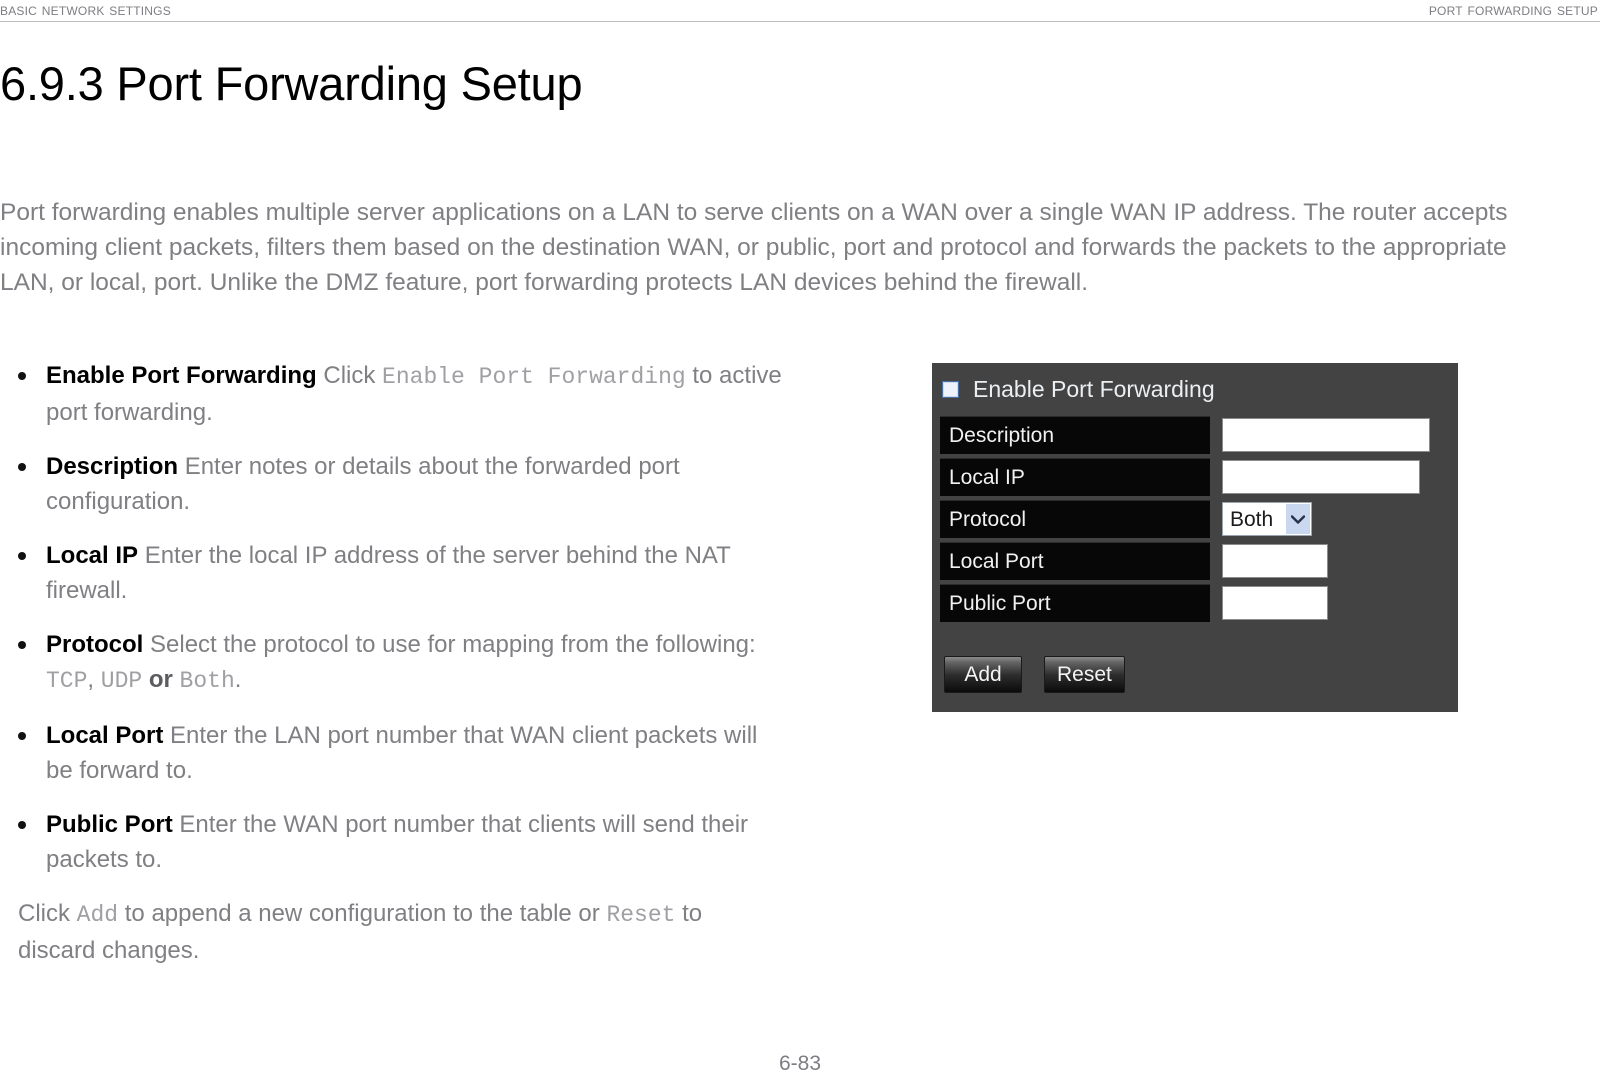 Image resolution: width=1600 pixels, height=1091 pixels. Describe the element at coordinates (97, 915) in the screenshot. I see `ui-literal-add: Add` at that location.